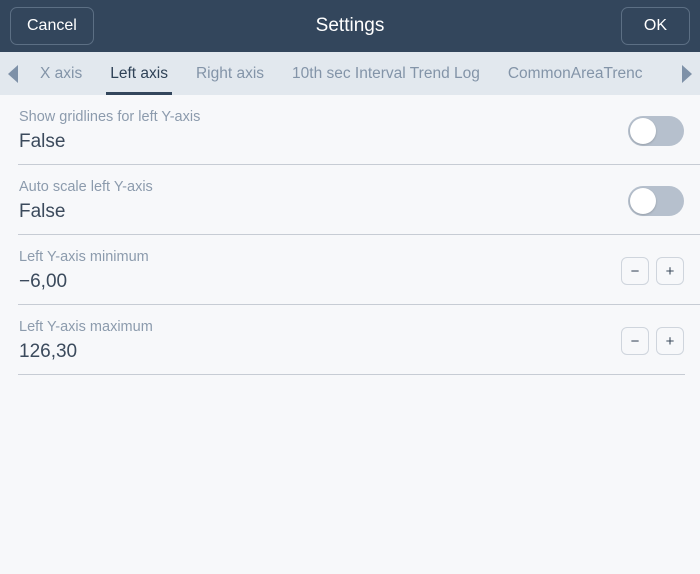 The width and height of the screenshot is (700, 574). I want to click on setting-label: Left Y-axis minimum, so click(84, 257).